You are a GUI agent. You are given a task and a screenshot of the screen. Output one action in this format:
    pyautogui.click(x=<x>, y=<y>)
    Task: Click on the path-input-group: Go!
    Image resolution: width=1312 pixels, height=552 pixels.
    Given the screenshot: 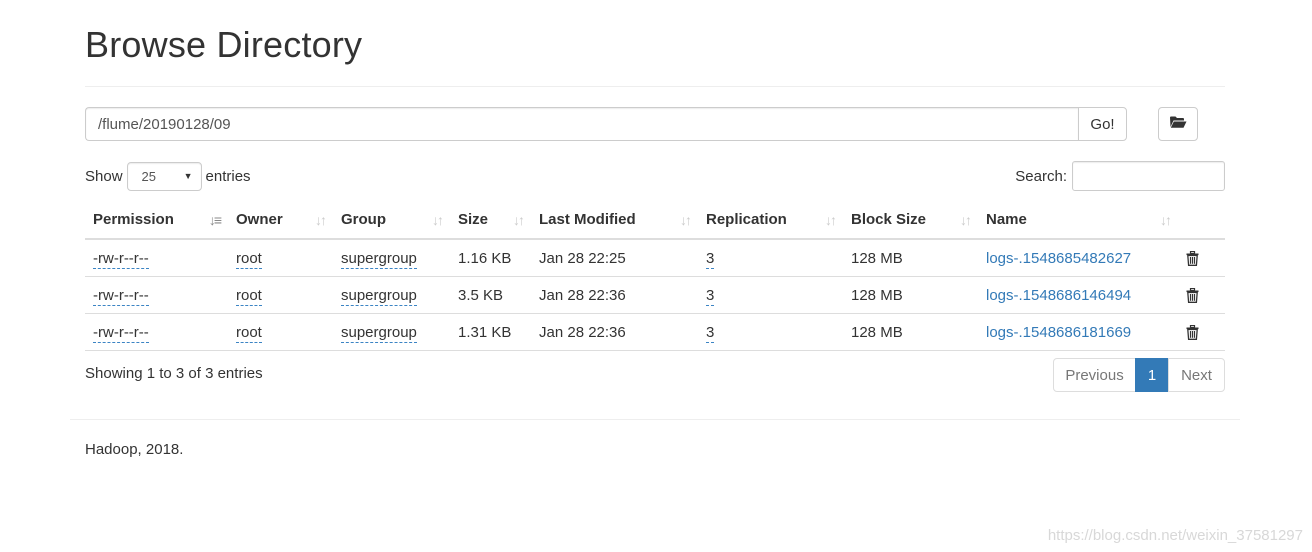 What is the action you would take?
    pyautogui.click(x=606, y=124)
    